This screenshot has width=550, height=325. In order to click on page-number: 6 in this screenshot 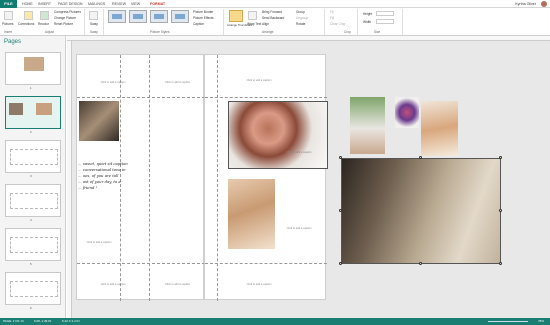, I will do `click(31, 308)`.